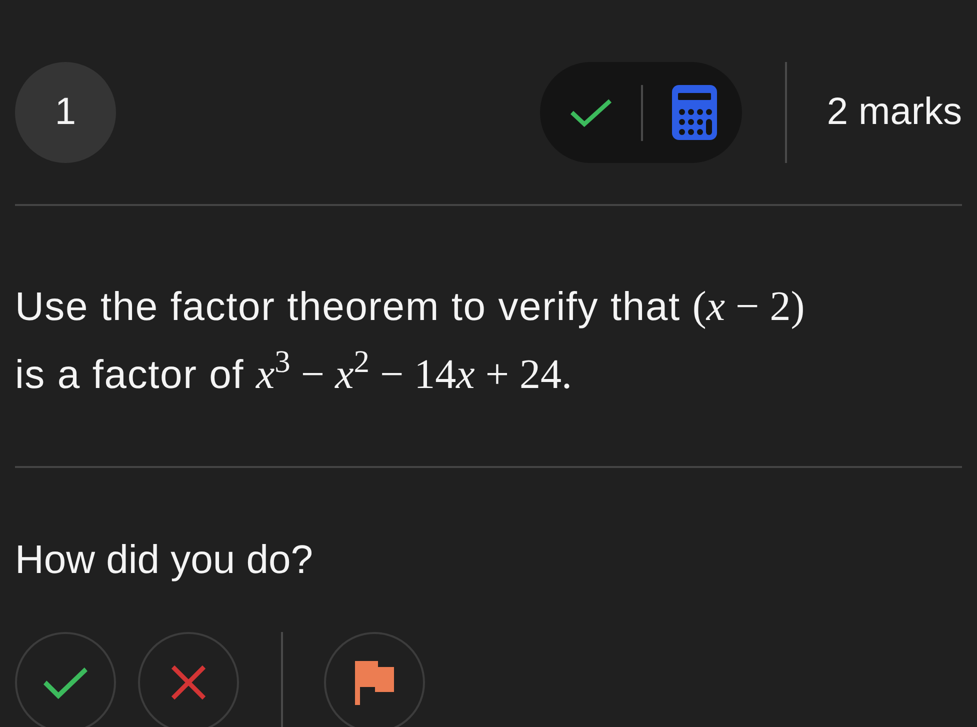 The width and height of the screenshot is (977, 727). Describe the element at coordinates (65, 112) in the screenshot. I see `question-number: 1` at that location.